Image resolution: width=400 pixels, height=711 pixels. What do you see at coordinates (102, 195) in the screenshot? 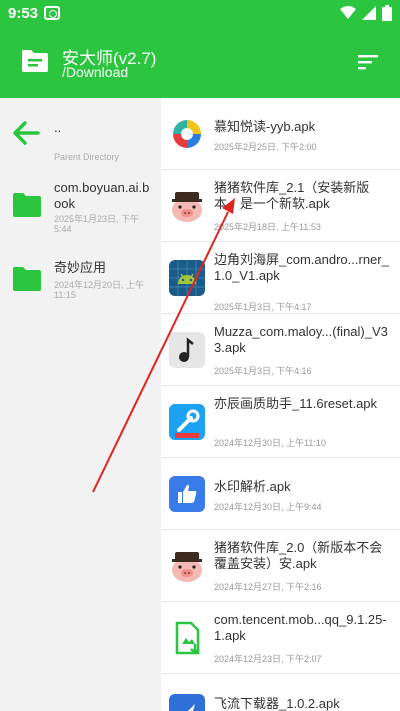
I see `folder-name: com.boyuan.ai.book` at bounding box center [102, 195].